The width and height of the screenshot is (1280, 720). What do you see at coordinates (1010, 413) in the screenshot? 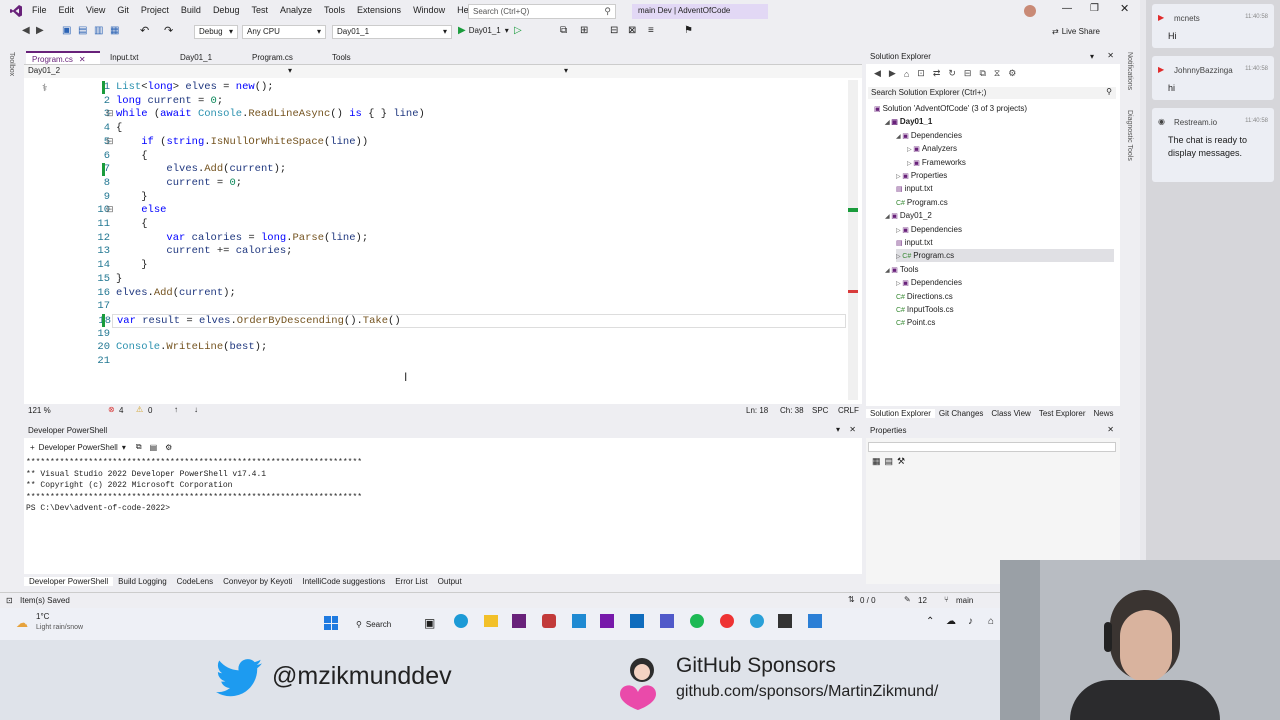
I see `se-tab-class-view: Class View` at bounding box center [1010, 413].